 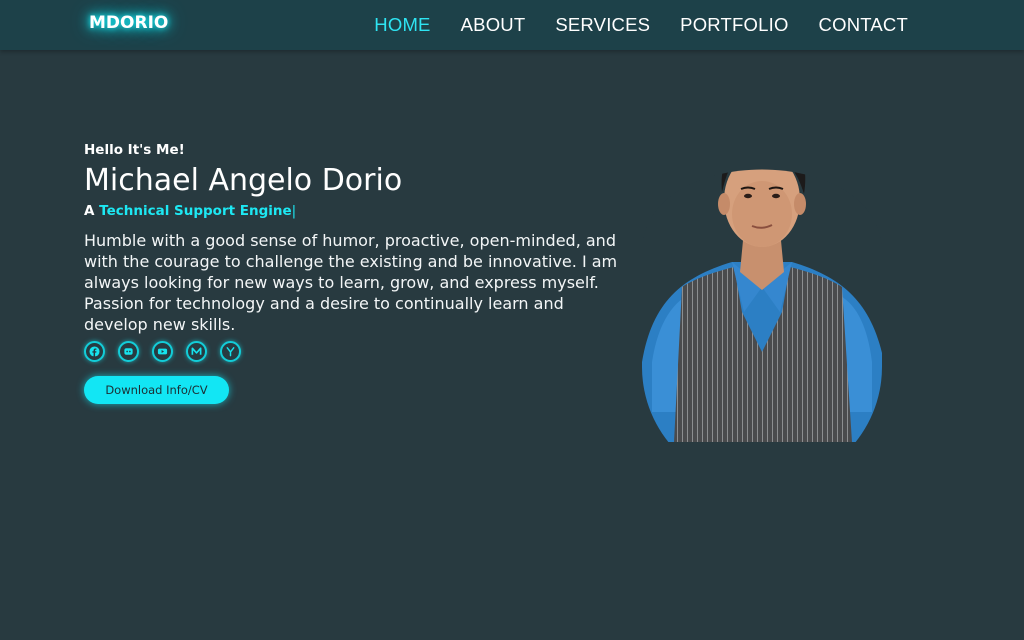 I want to click on nav-about: ABOUT, so click(x=493, y=25).